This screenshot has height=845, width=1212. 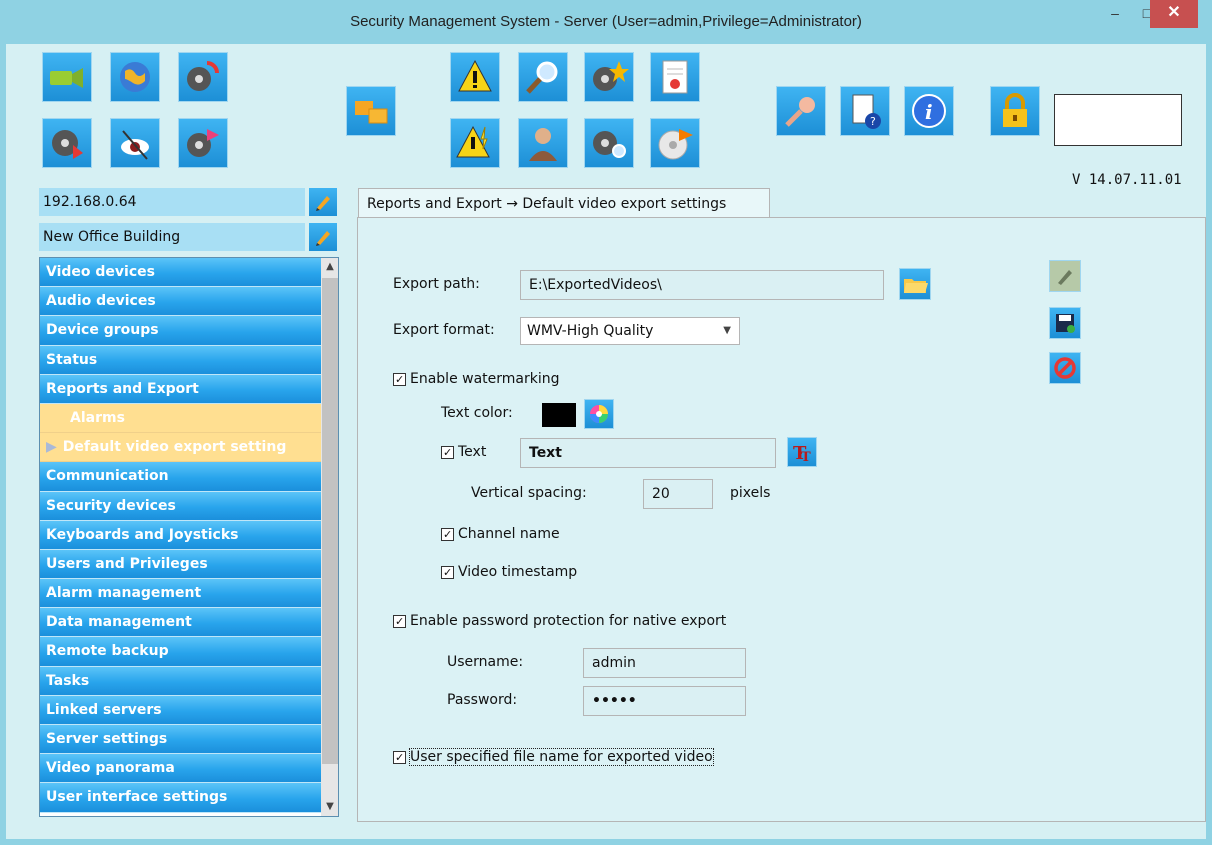 What do you see at coordinates (929, 111) in the screenshot?
I see `info-button: i` at bounding box center [929, 111].